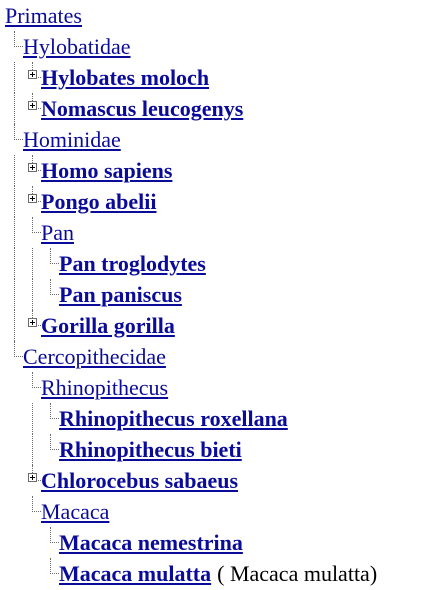  I want to click on tree-node-label: Pan paniscus, so click(120, 294).